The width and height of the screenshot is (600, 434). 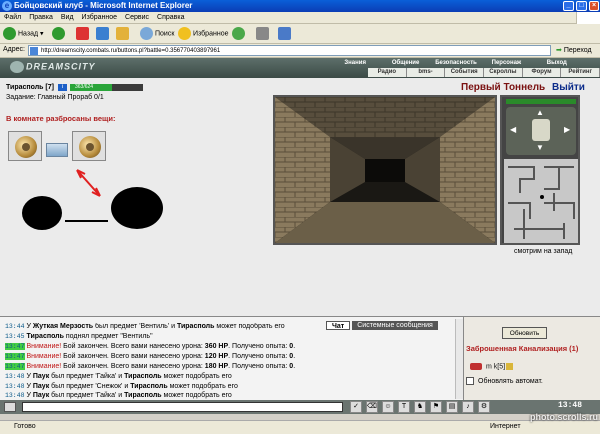 What do you see at coordinates (470, 381) in the screenshot?
I see `auto-refresh-checkbox` at bounding box center [470, 381].